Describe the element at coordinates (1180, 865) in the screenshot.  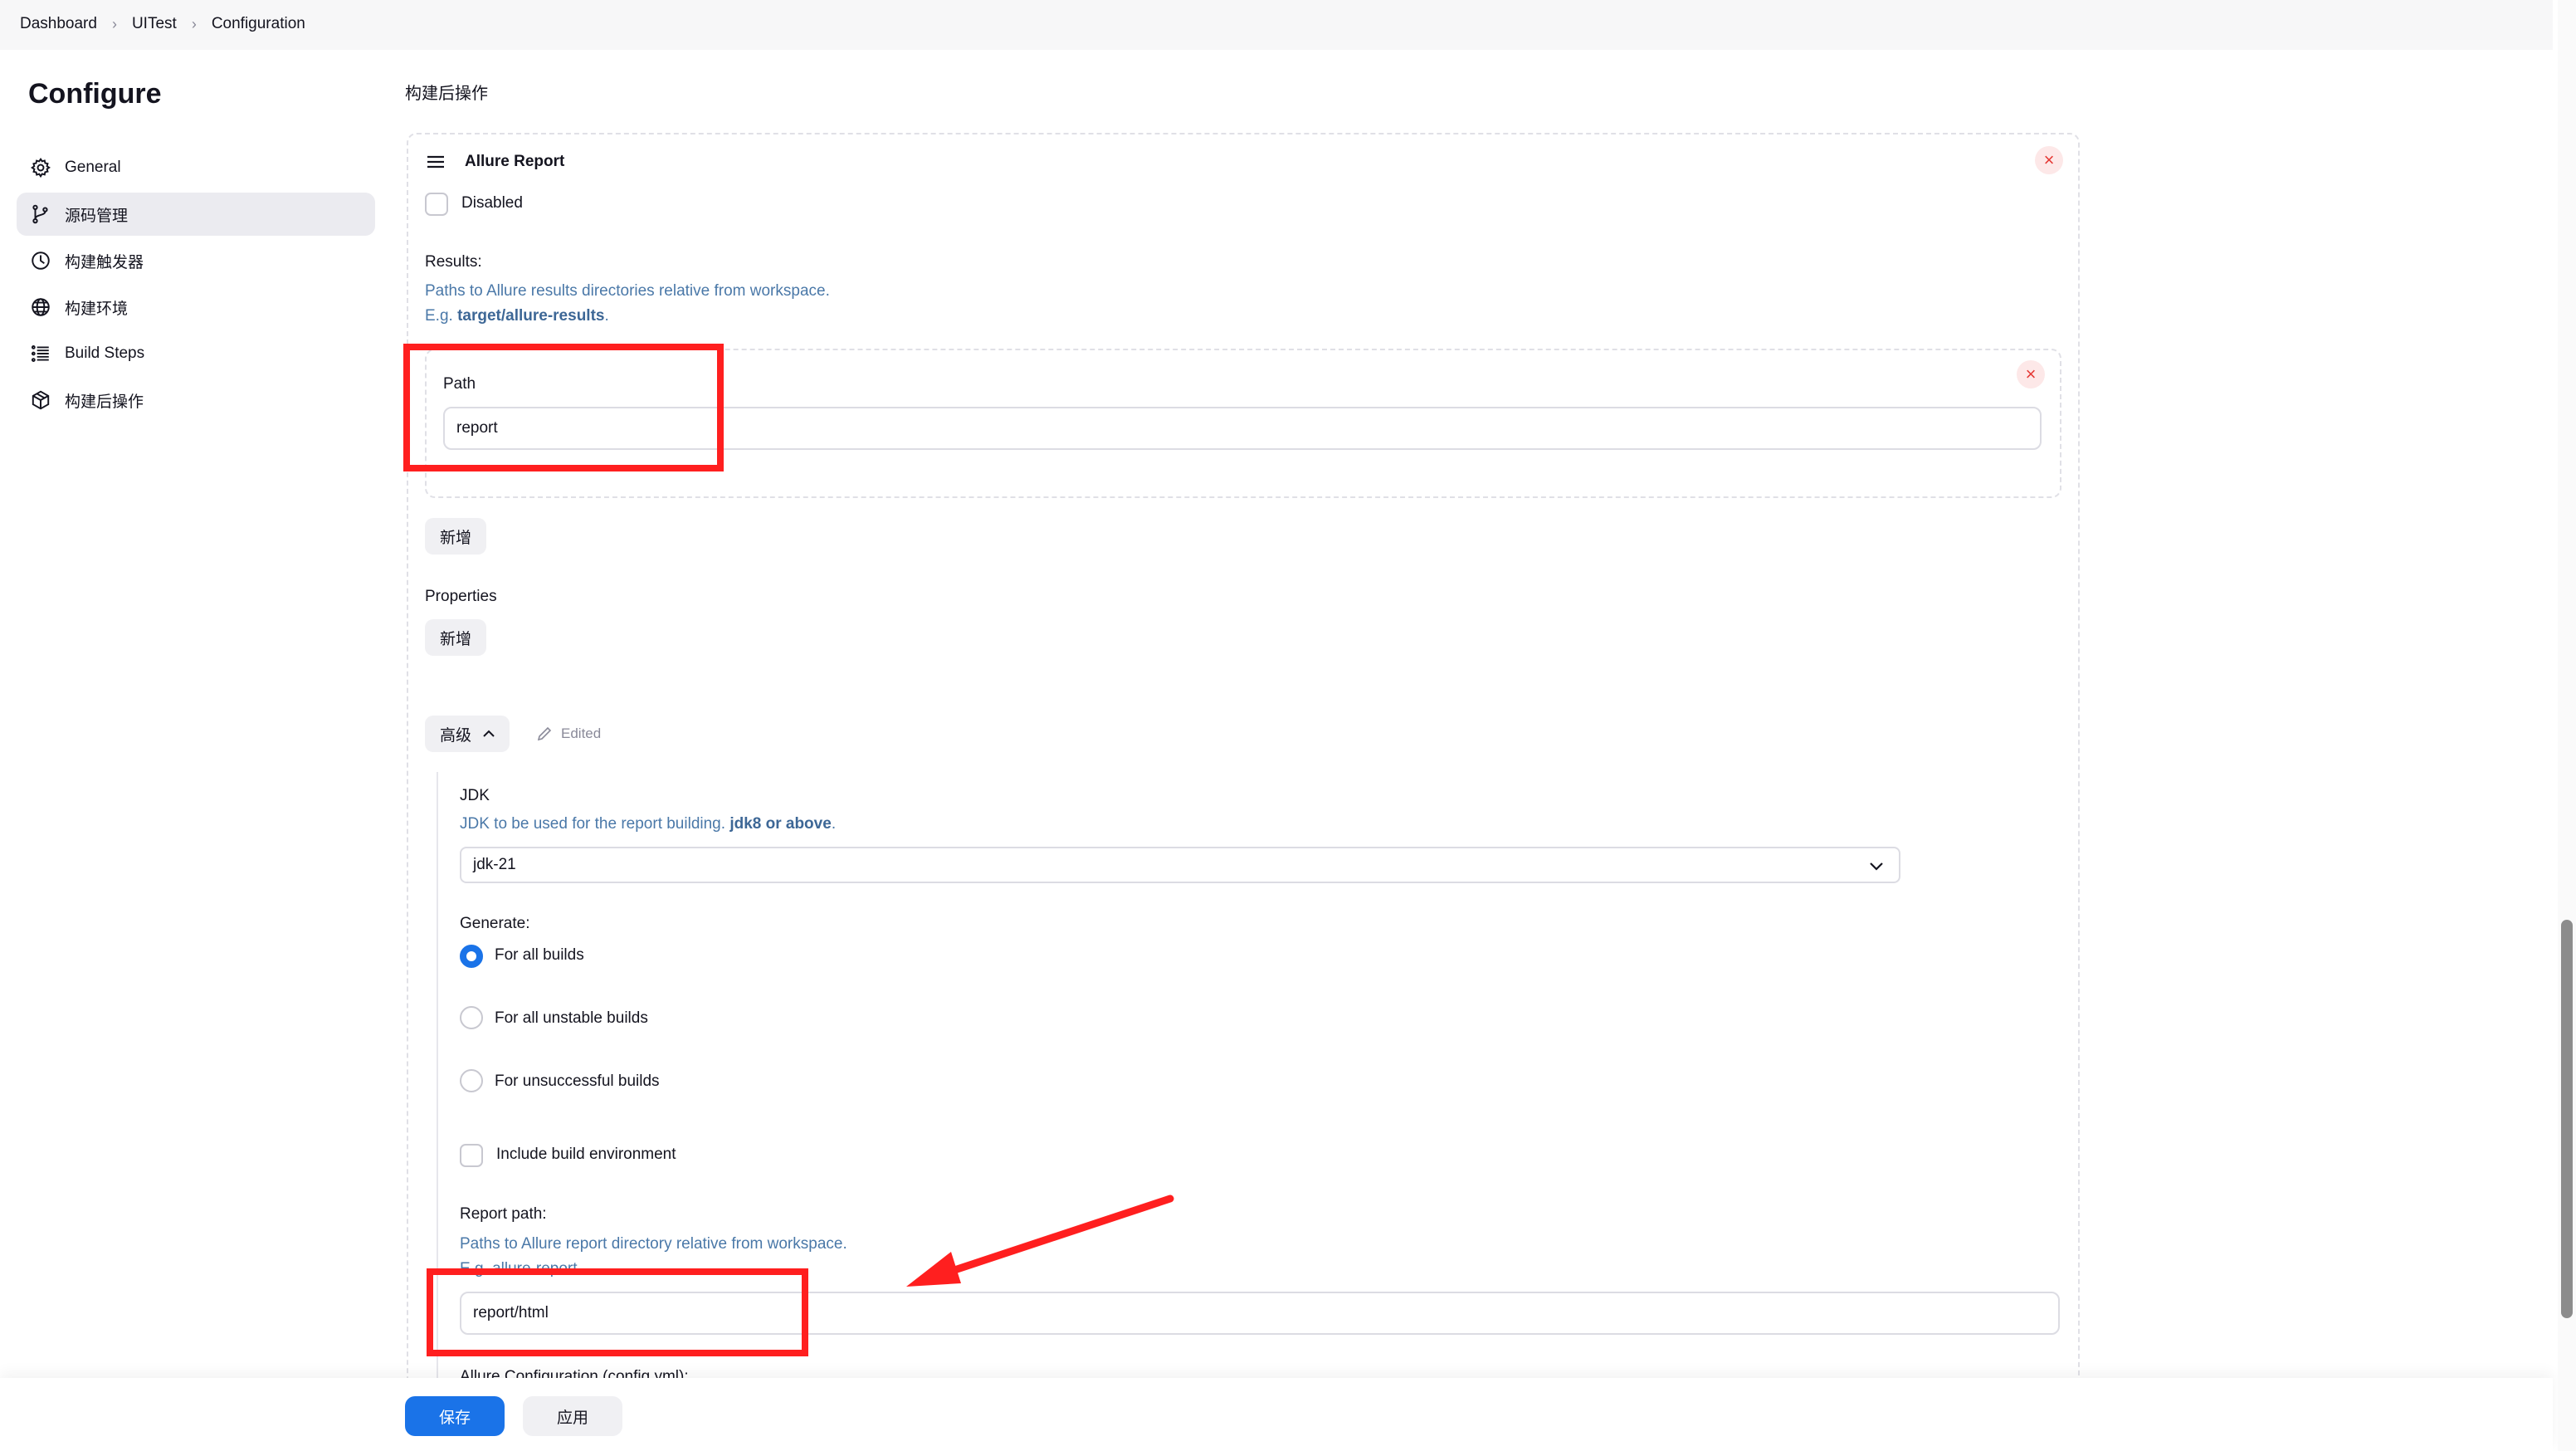
I see `jdk-select: jdk-21` at that location.